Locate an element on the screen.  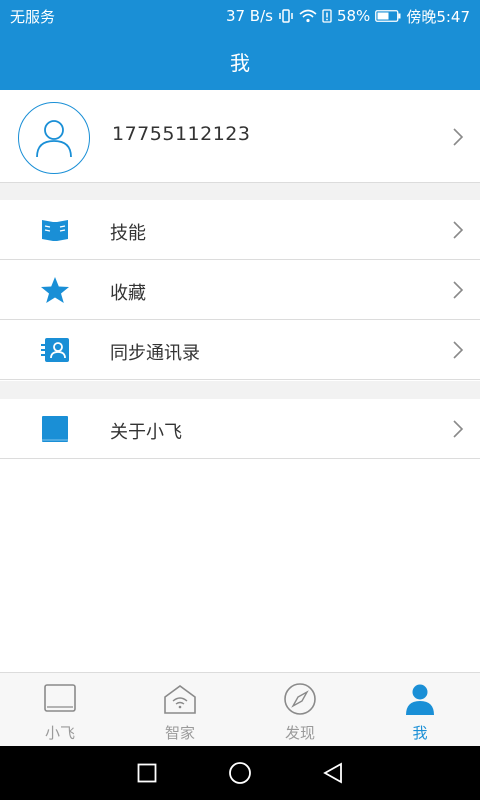
menu-item-label: 关于小飞 is located at coordinates (146, 432).